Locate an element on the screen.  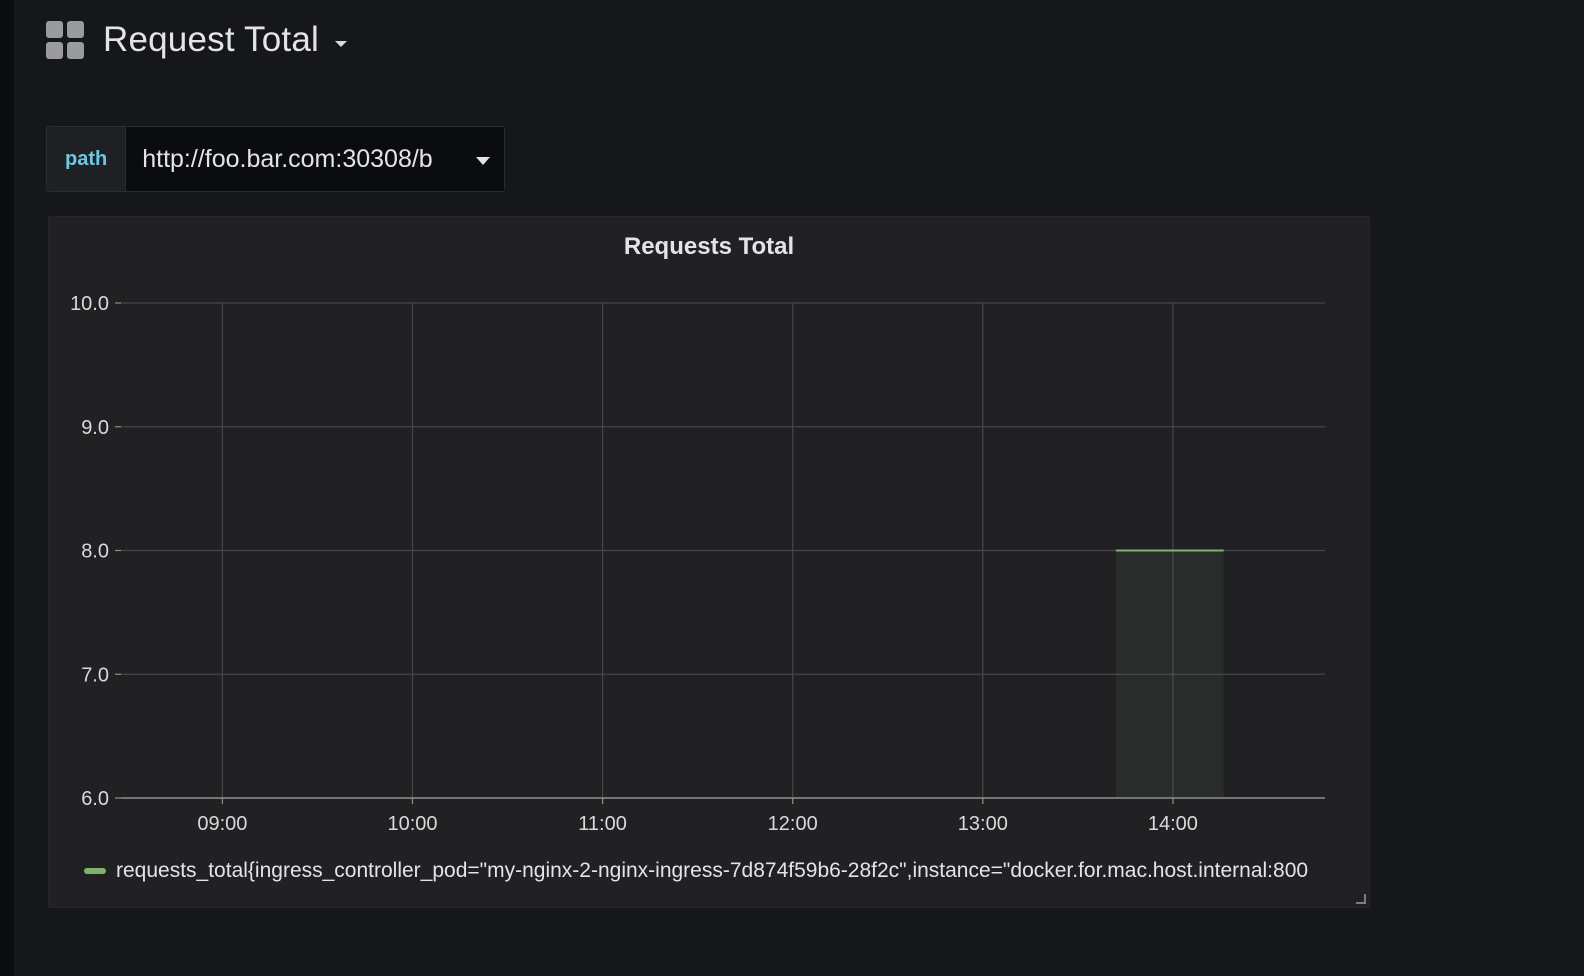
dashboard-header: Request Total is located at coordinates (196, 40).